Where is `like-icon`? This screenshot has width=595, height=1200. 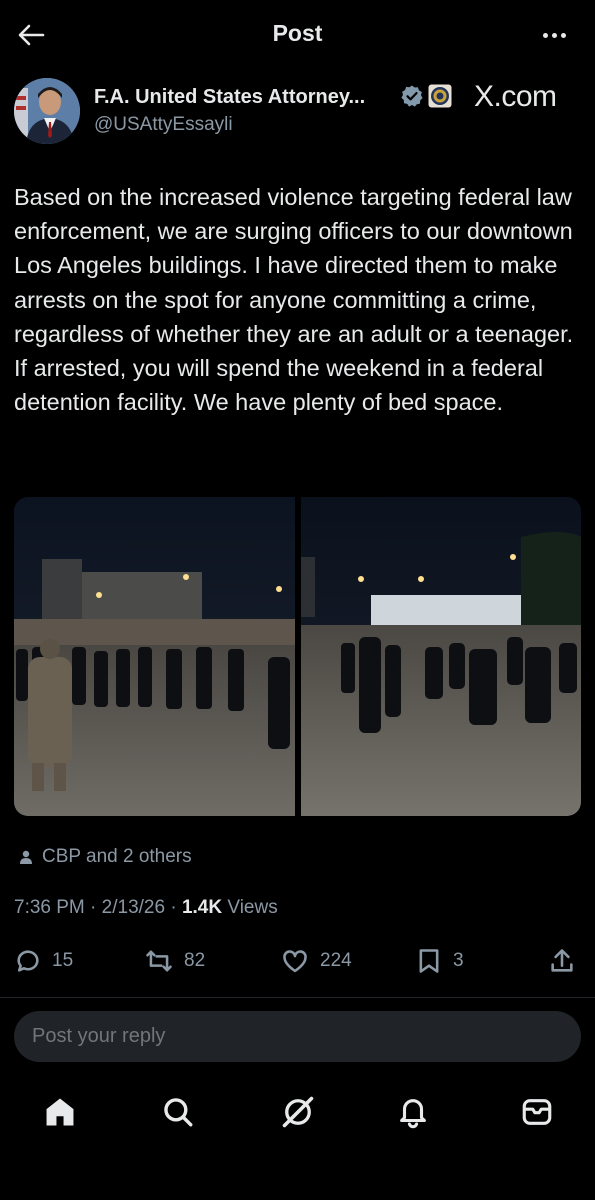 like-icon is located at coordinates (295, 961).